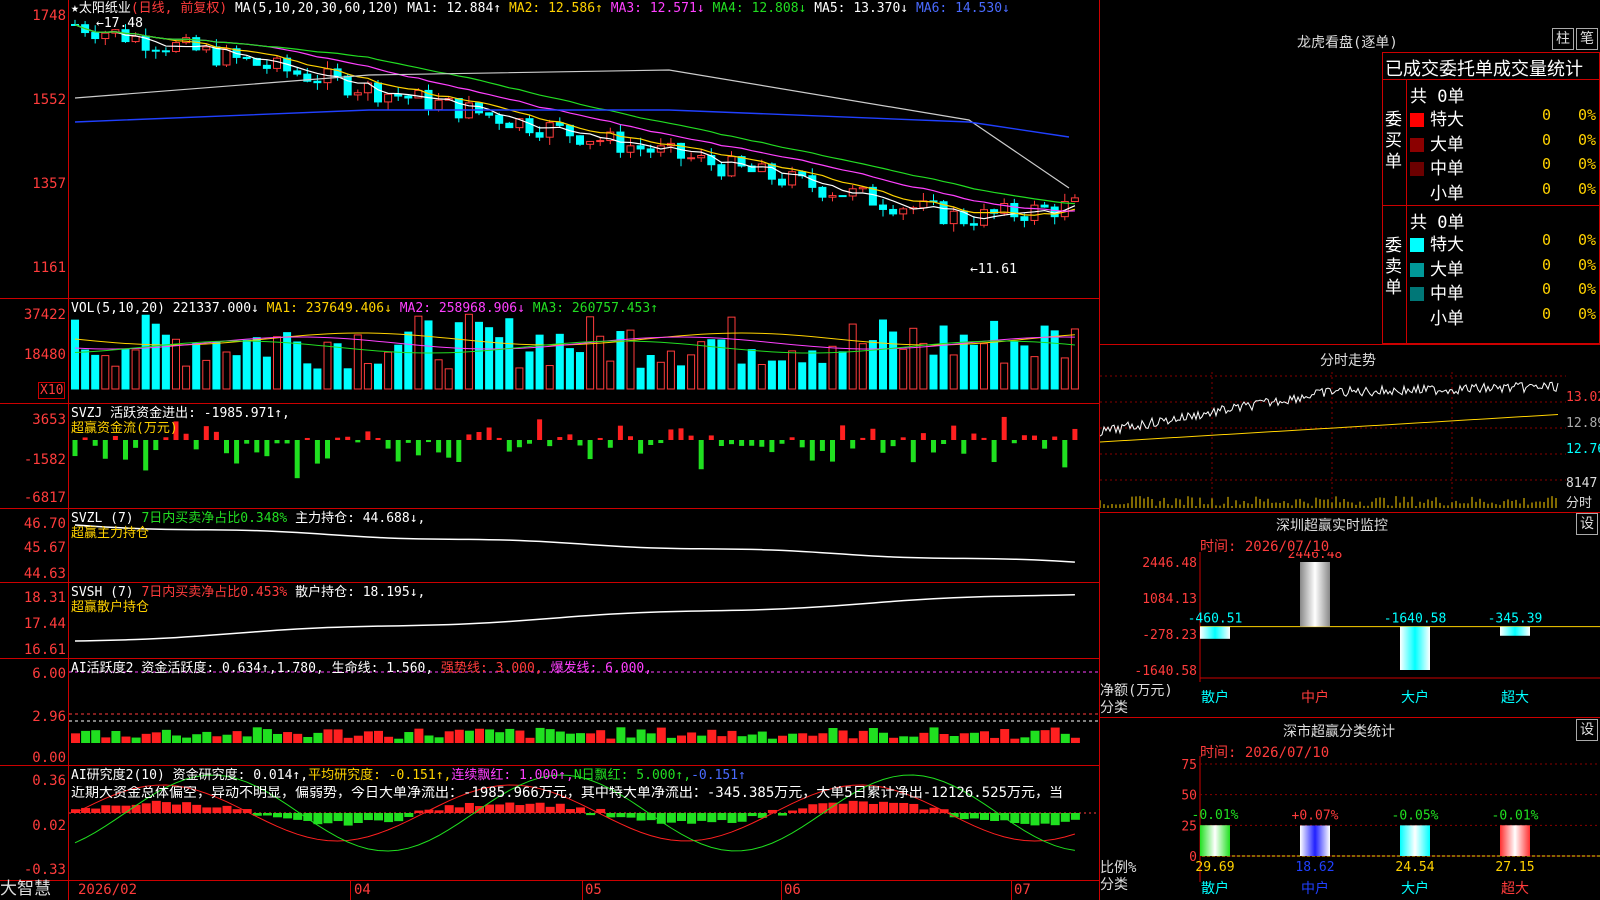  I want to click on order-count: 0, so click(1547, 164).